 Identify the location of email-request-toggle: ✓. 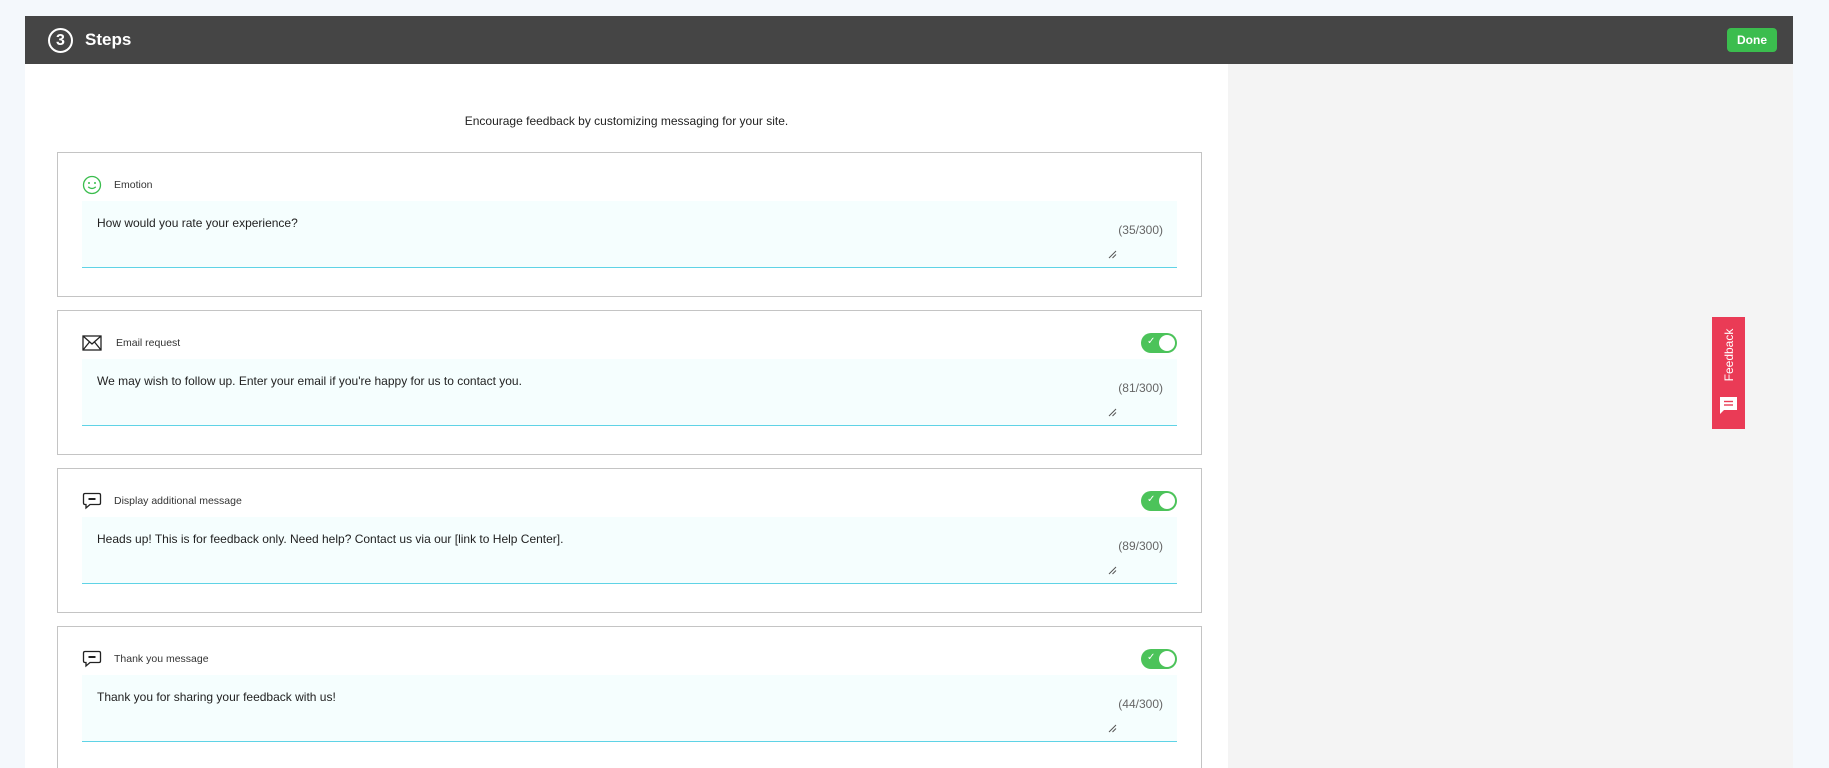
(1159, 343).